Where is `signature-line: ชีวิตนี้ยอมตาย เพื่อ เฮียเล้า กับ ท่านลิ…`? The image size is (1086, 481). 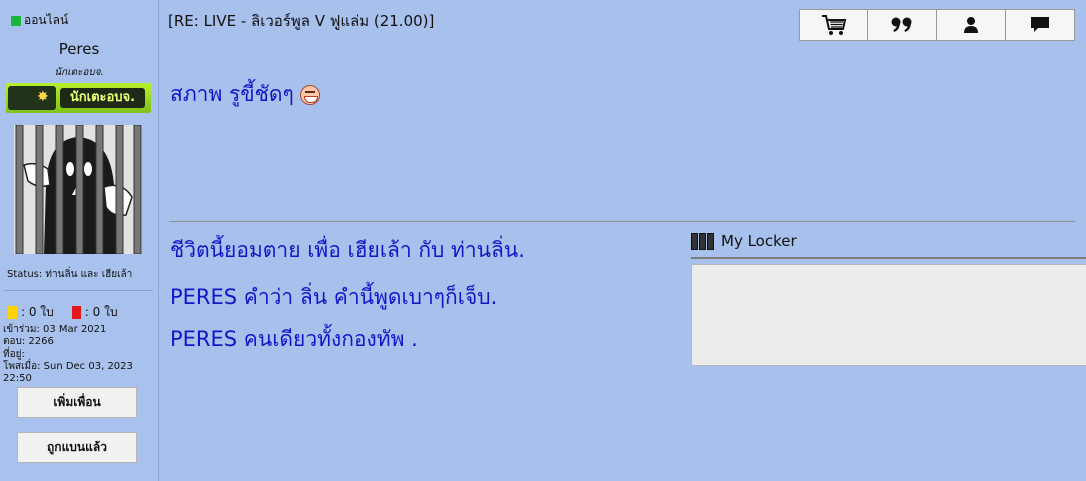
signature-line: ชีวิตนี้ยอมตาย เพื่อ เฮียเล้า กับ ท่านลิ… is located at coordinates (347, 250).